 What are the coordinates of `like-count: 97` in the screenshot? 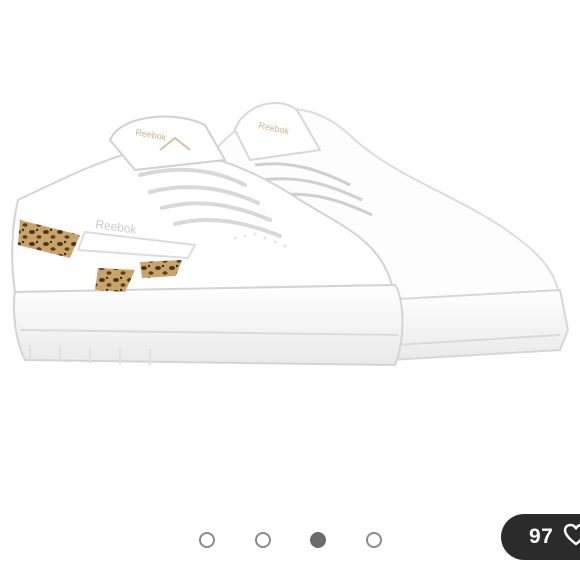 It's located at (541, 536).